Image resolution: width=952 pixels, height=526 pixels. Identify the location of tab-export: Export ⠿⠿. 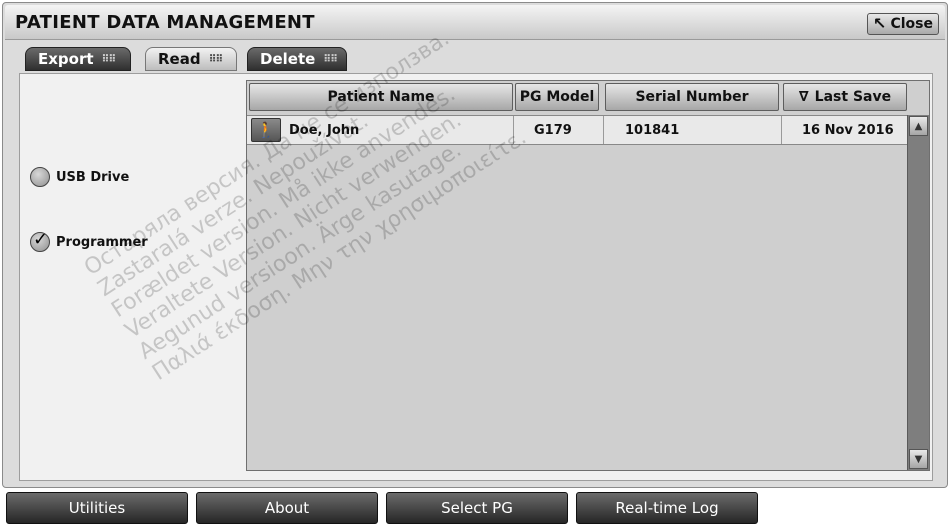
(78, 59).